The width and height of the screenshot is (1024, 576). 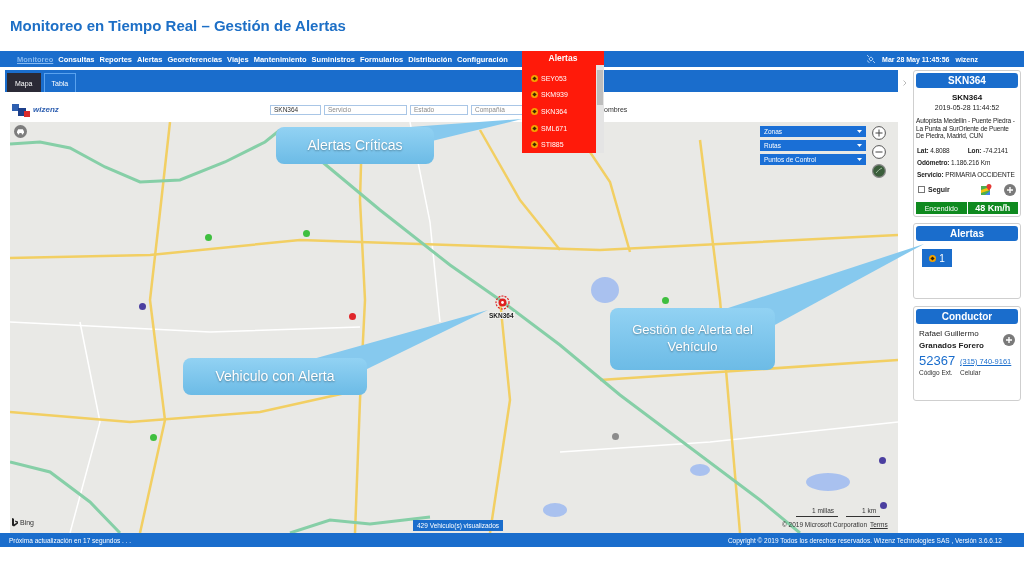 I want to click on card-title: Conductor, so click(x=967, y=316).